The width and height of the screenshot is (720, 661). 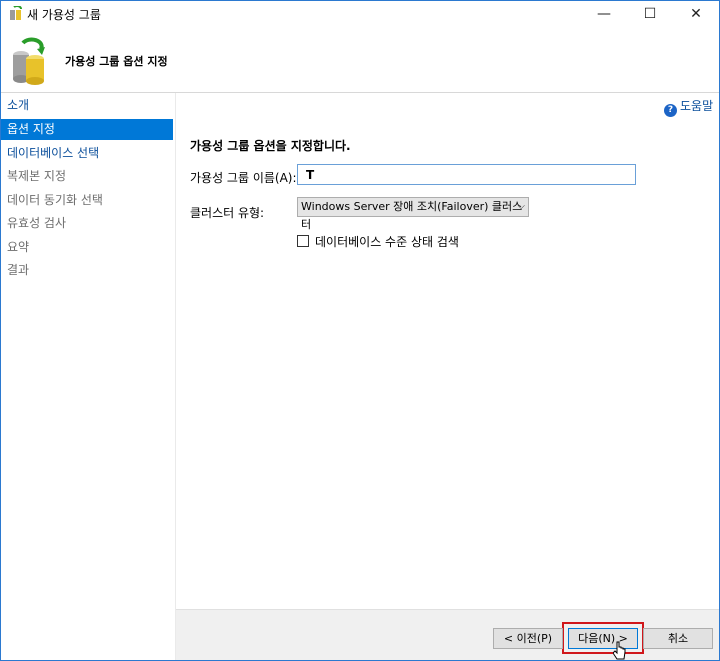 I want to click on help-link: ? 도움말, so click(x=688, y=107).